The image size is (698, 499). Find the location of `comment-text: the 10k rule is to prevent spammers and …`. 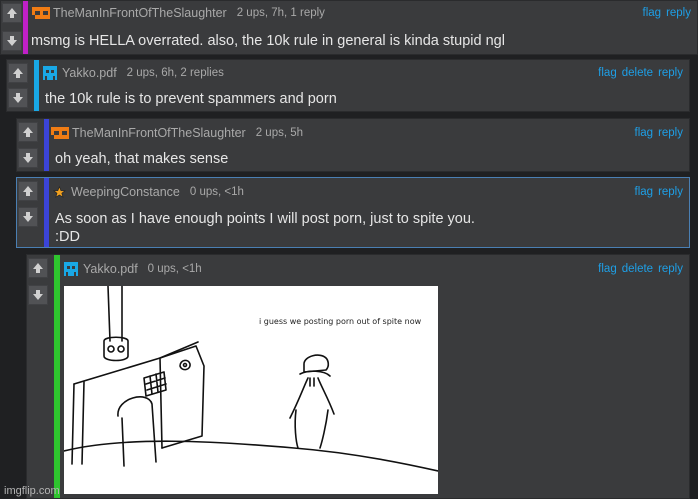

comment-text: the 10k rule is to prevent spammers and … is located at coordinates (191, 99).